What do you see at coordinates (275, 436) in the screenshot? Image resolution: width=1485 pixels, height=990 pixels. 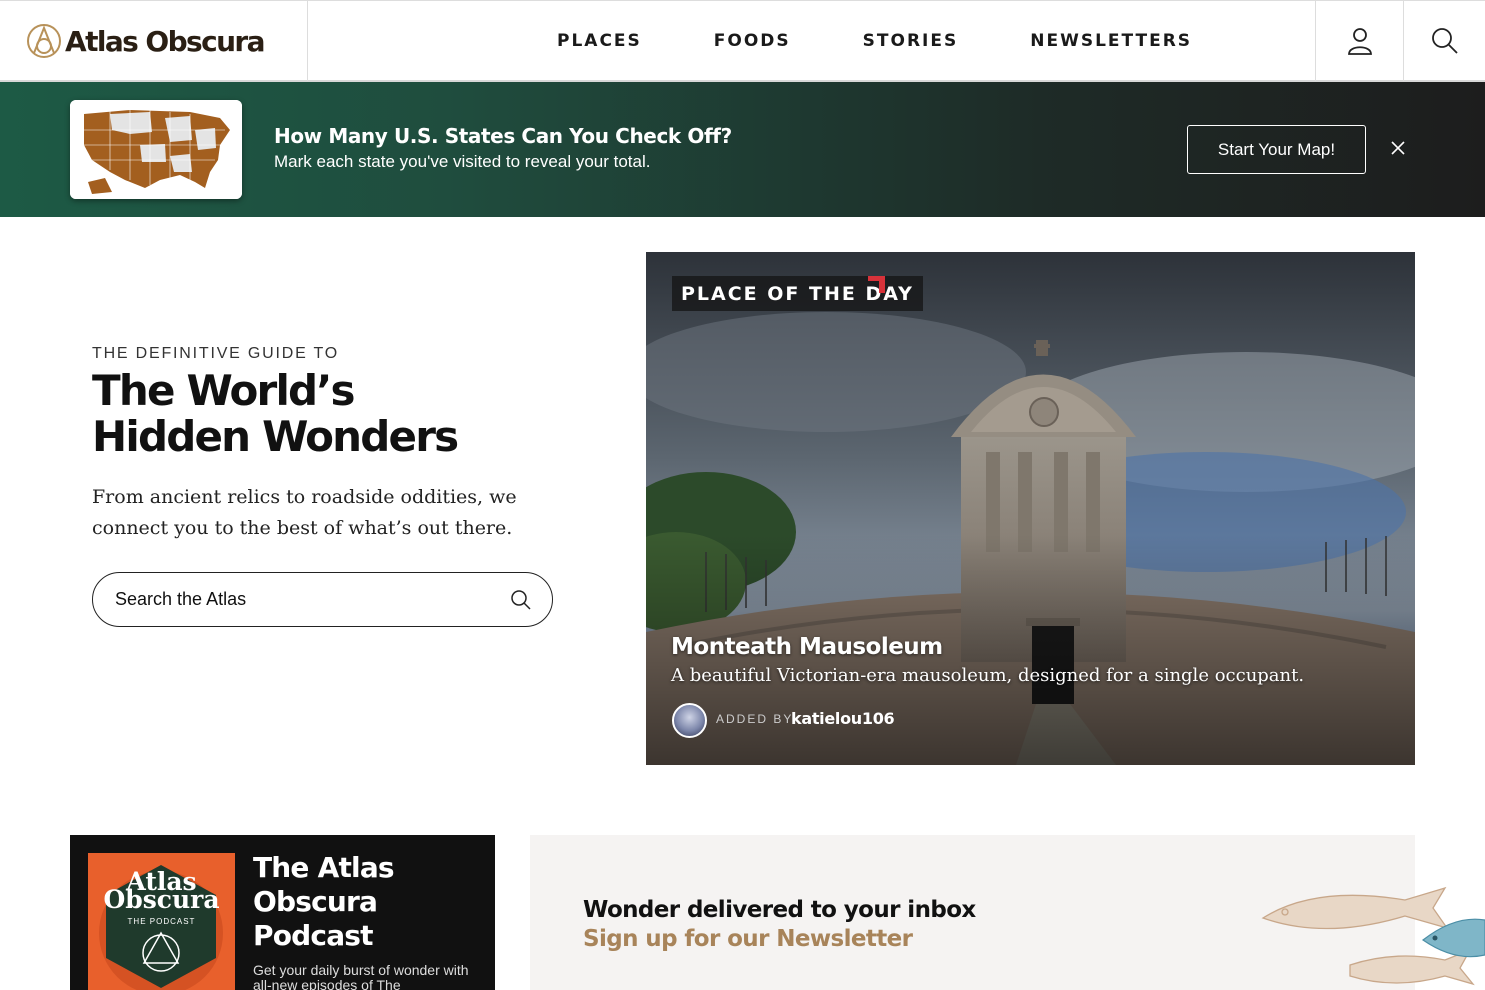 I see `hero-title-line2: Hidden Wonders` at bounding box center [275, 436].